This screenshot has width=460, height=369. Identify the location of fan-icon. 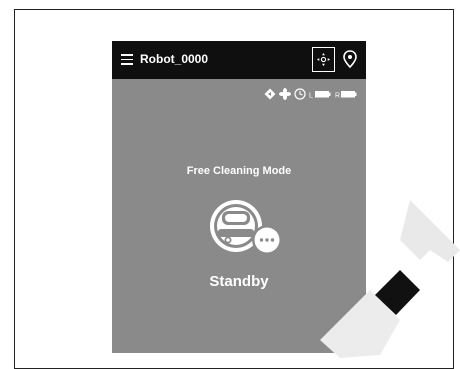
(285, 94).